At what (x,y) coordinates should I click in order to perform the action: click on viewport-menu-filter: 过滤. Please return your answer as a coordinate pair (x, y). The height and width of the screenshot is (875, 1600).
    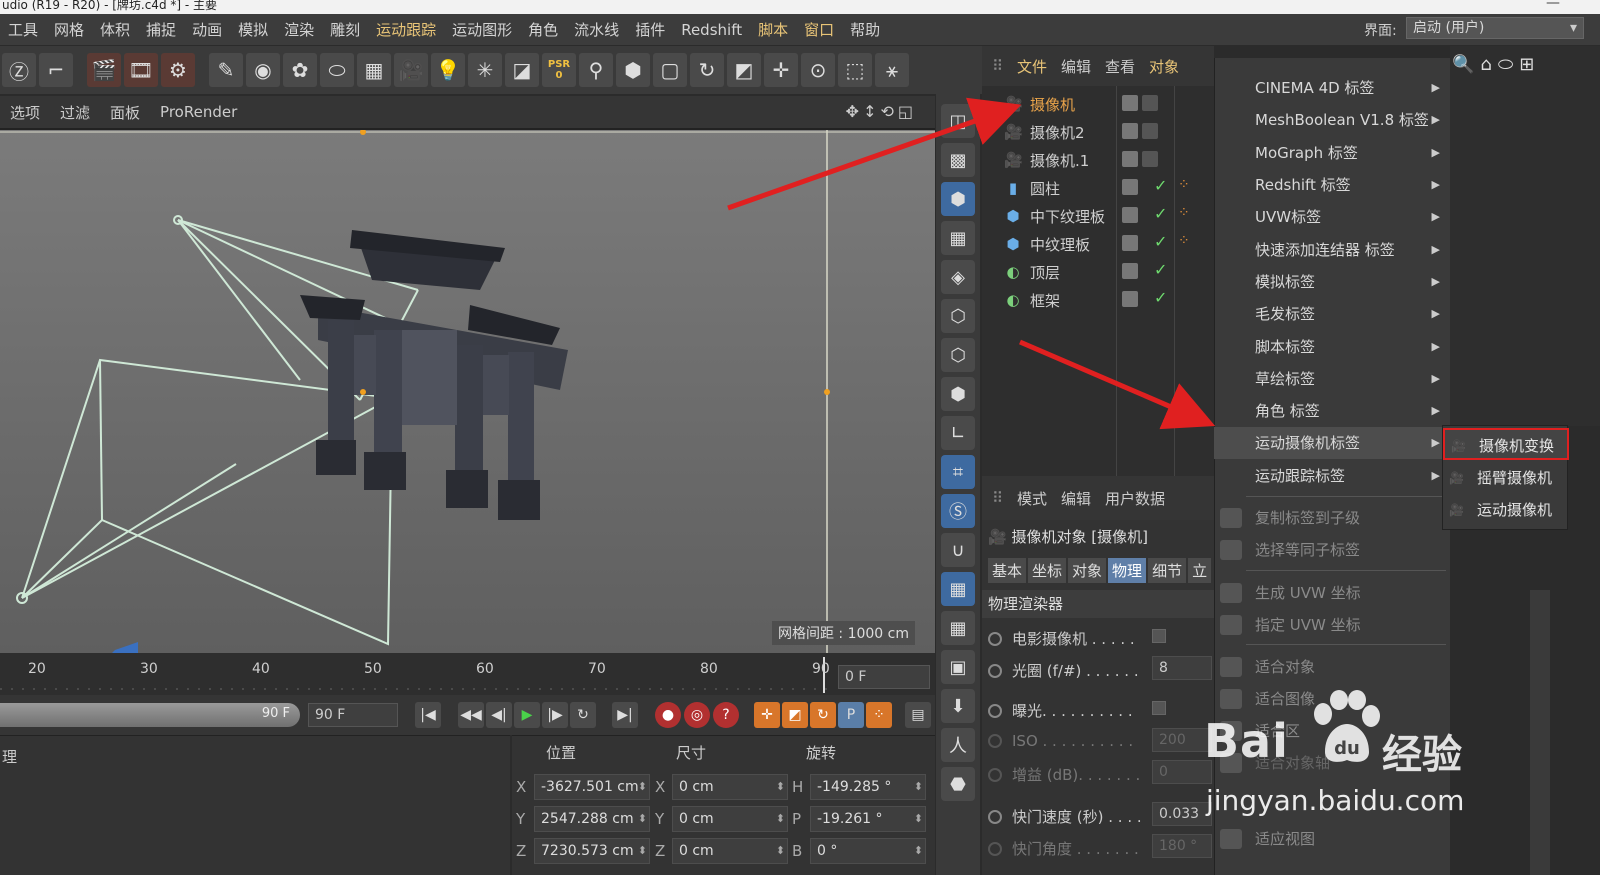
    Looking at the image, I should click on (75, 112).